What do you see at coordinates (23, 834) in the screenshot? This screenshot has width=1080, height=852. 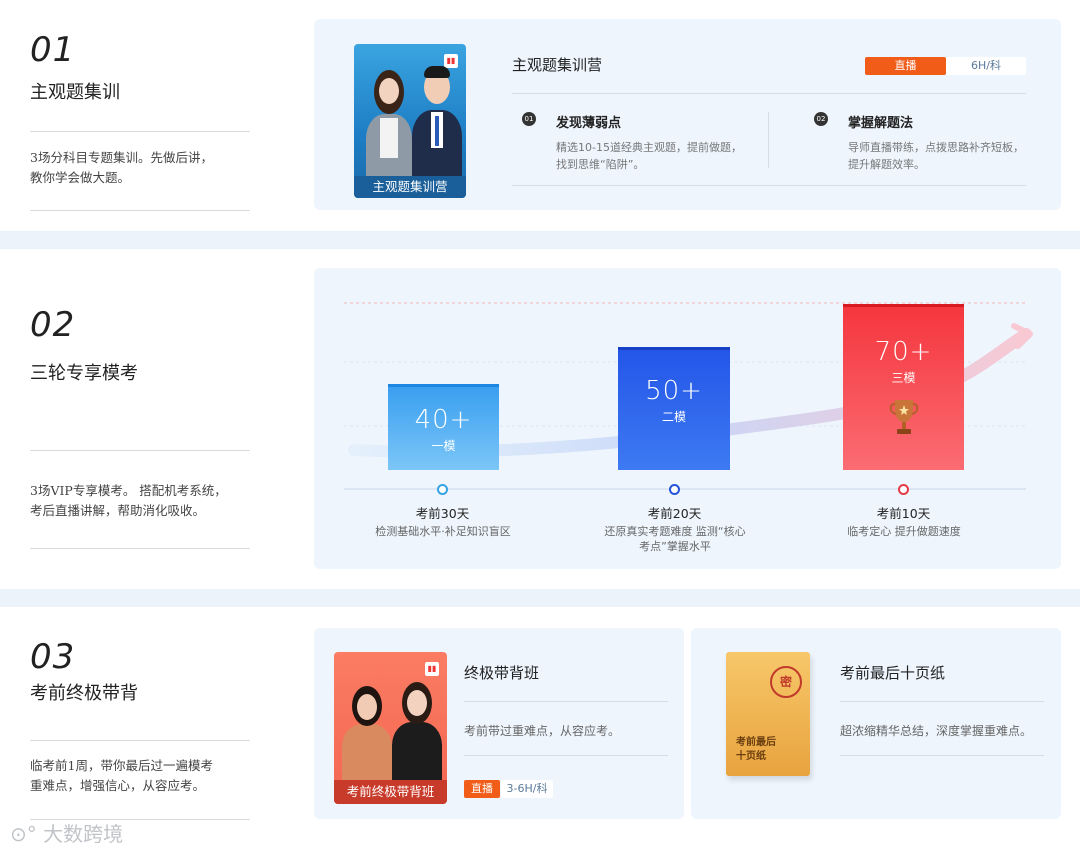 I see `watermark-logo-icon: ⊙°` at bounding box center [23, 834].